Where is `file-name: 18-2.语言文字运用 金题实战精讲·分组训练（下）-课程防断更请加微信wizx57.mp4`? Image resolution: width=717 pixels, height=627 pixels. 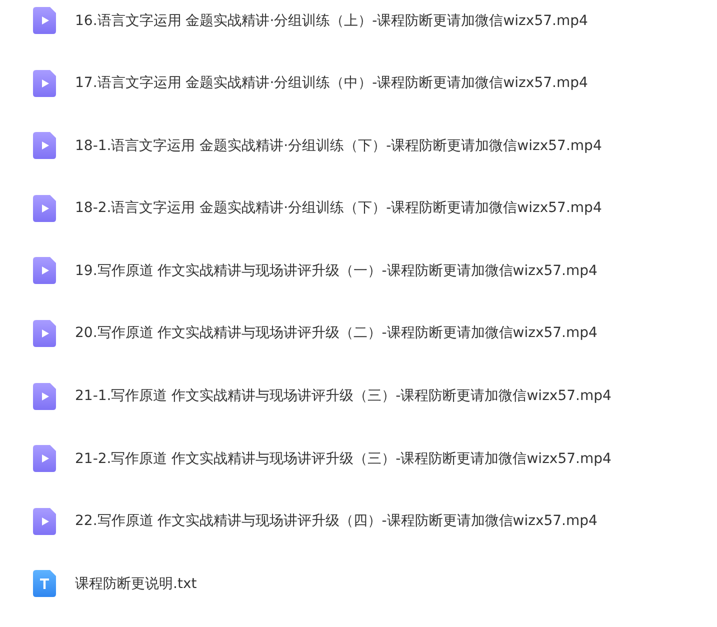
file-name: 18-2.语言文字运用 金题实战精讲·分组训练（下）-课程防断更请加微信wizx57.mp4 is located at coordinates (338, 208).